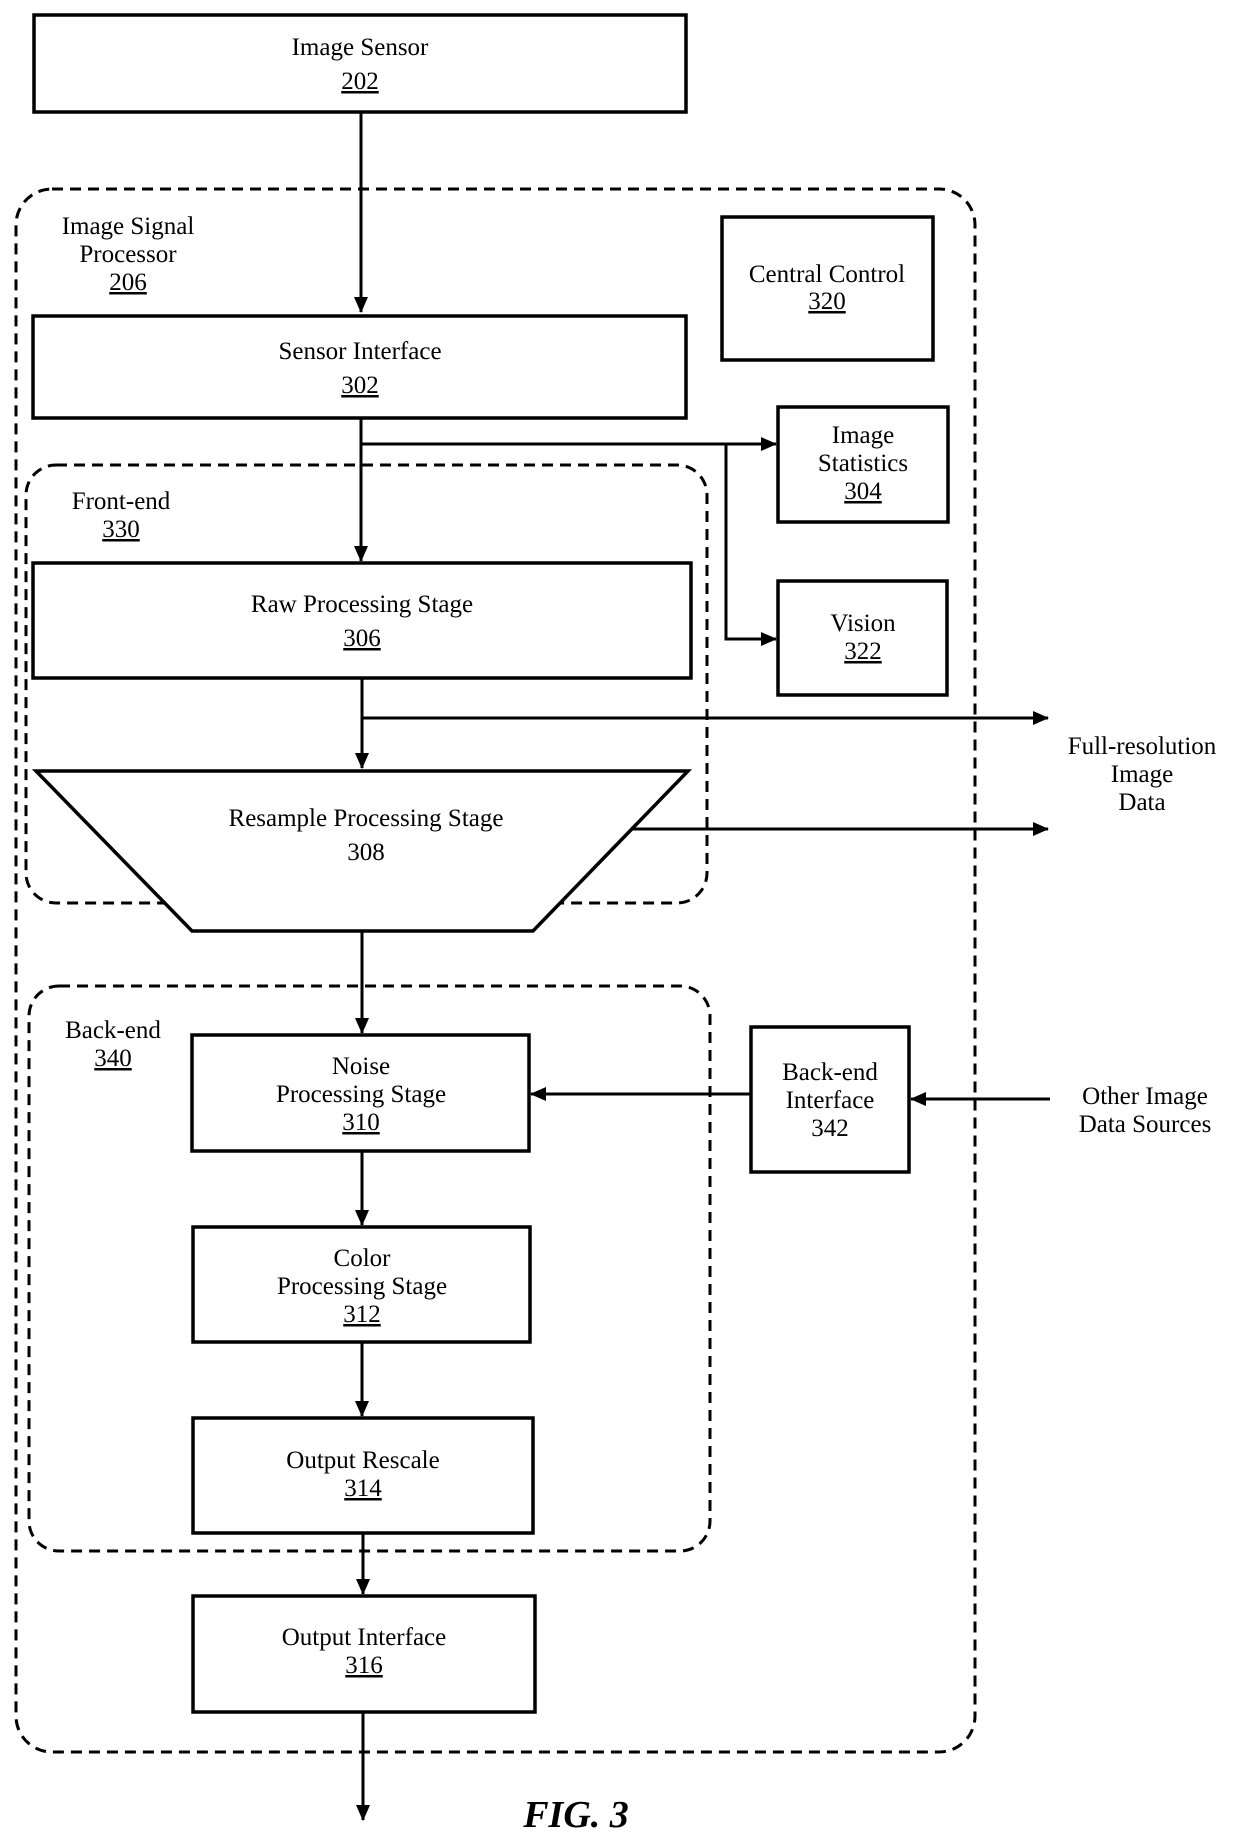 This screenshot has width=1240, height=1841. Describe the element at coordinates (362, 638) in the screenshot. I see `raw-processing-ref: 306` at that location.